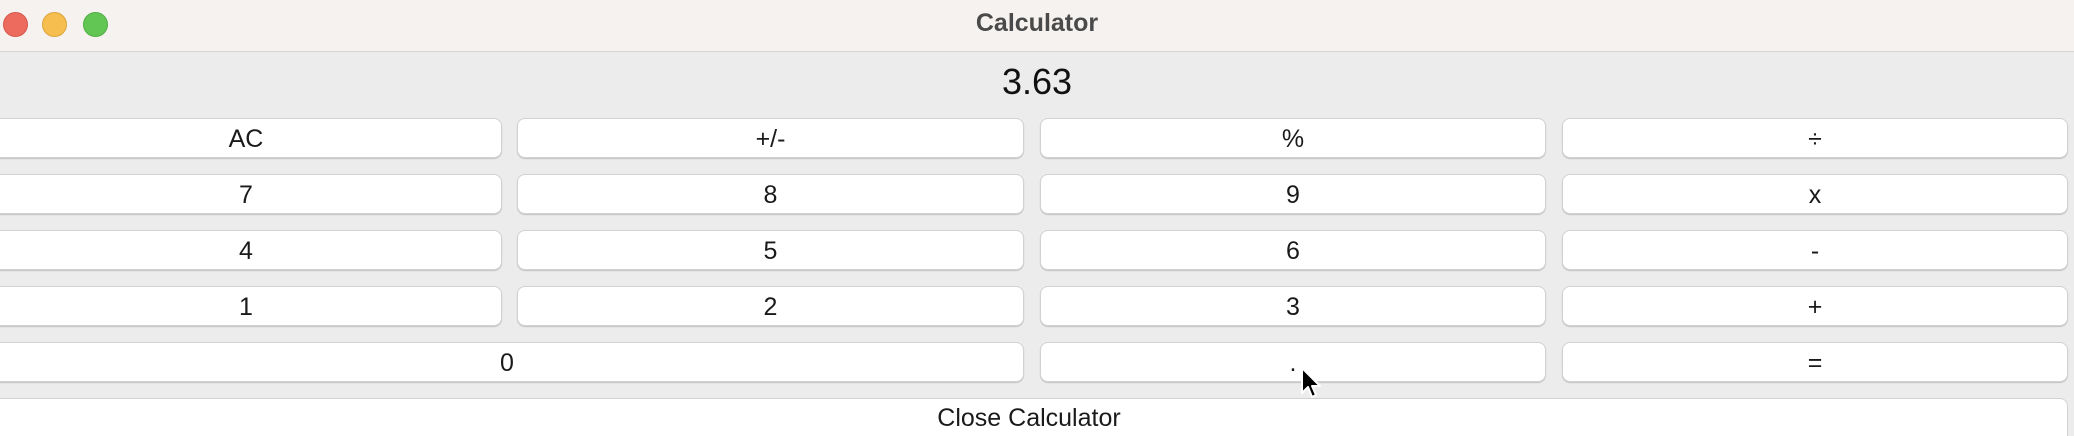  What do you see at coordinates (1034, 417) in the screenshot?
I see `close-calculator-button: Close Calculator` at bounding box center [1034, 417].